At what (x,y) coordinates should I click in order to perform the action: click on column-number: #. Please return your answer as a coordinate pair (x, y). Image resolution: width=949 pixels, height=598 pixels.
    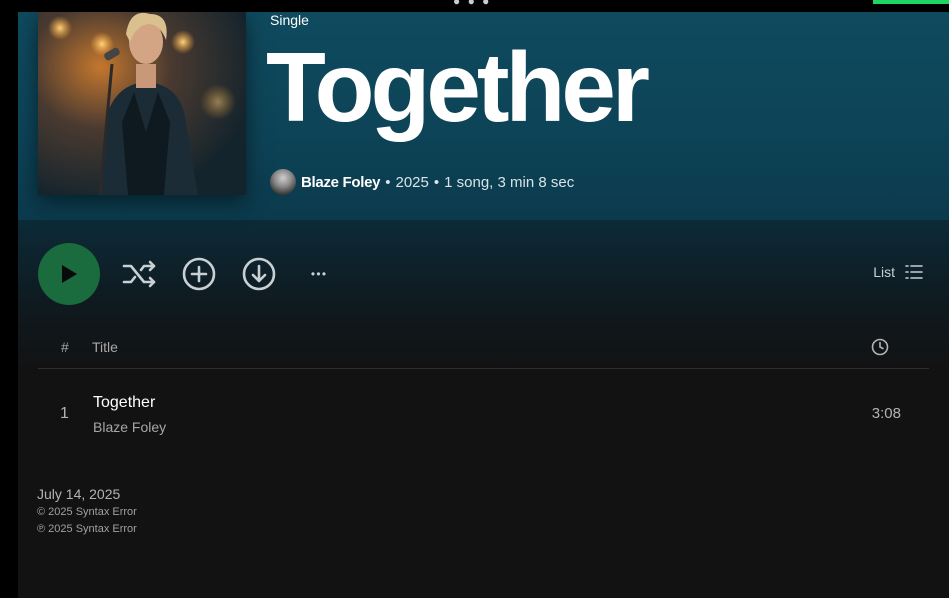
    Looking at the image, I should click on (65, 347).